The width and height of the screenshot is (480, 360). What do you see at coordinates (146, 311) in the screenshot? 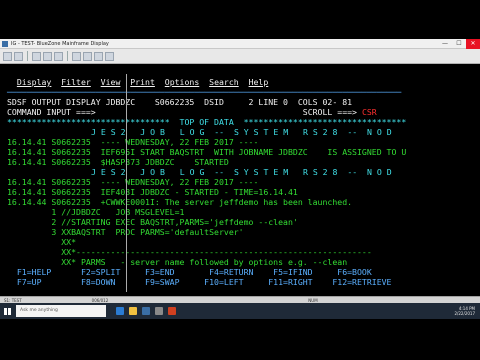
I see `bluezone-icon` at bounding box center [146, 311].